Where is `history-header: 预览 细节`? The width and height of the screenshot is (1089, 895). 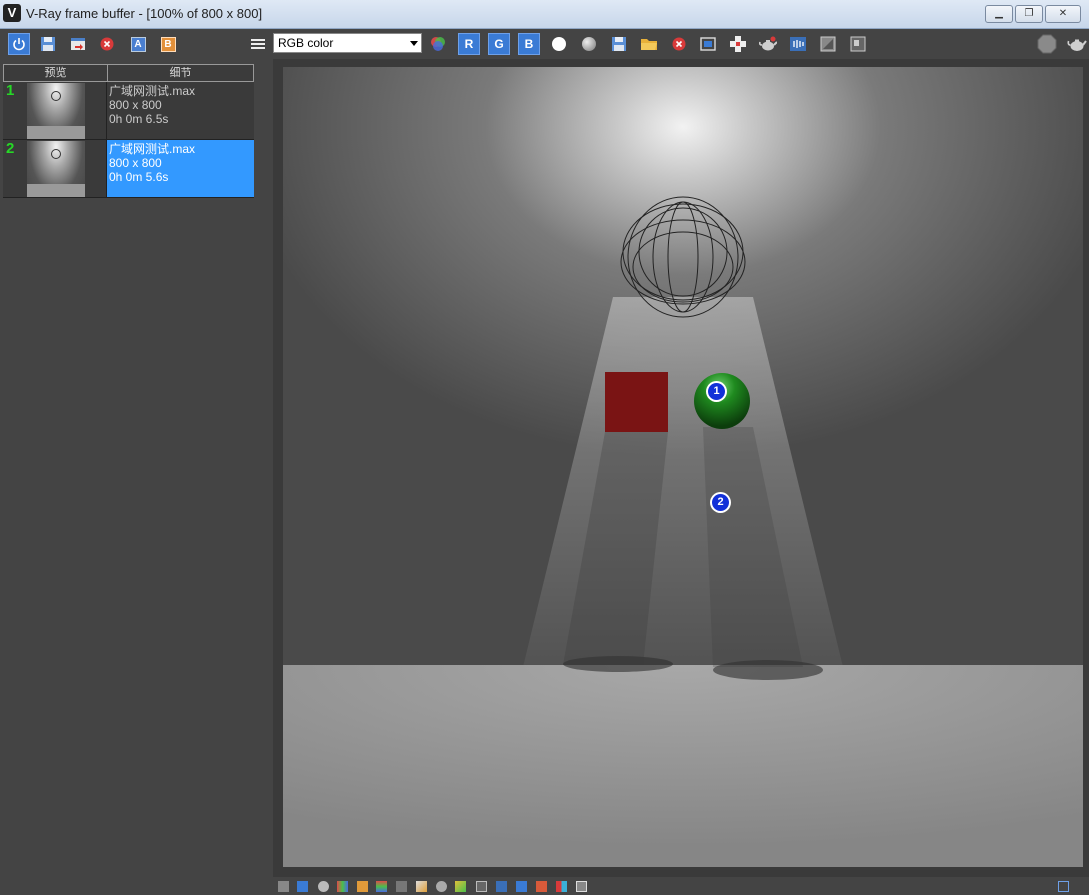 history-header: 预览 细节 is located at coordinates (128, 73).